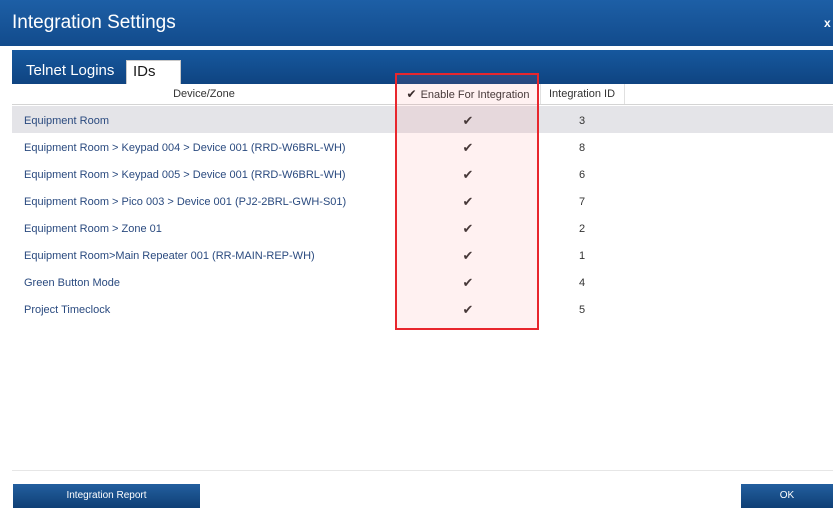 The width and height of the screenshot is (833, 510). I want to click on footer-divider, so click(422, 470).